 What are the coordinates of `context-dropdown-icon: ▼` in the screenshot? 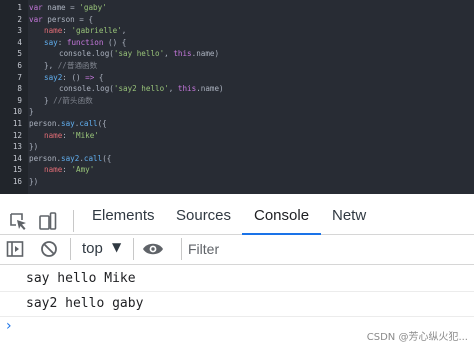 It's located at (116, 247).